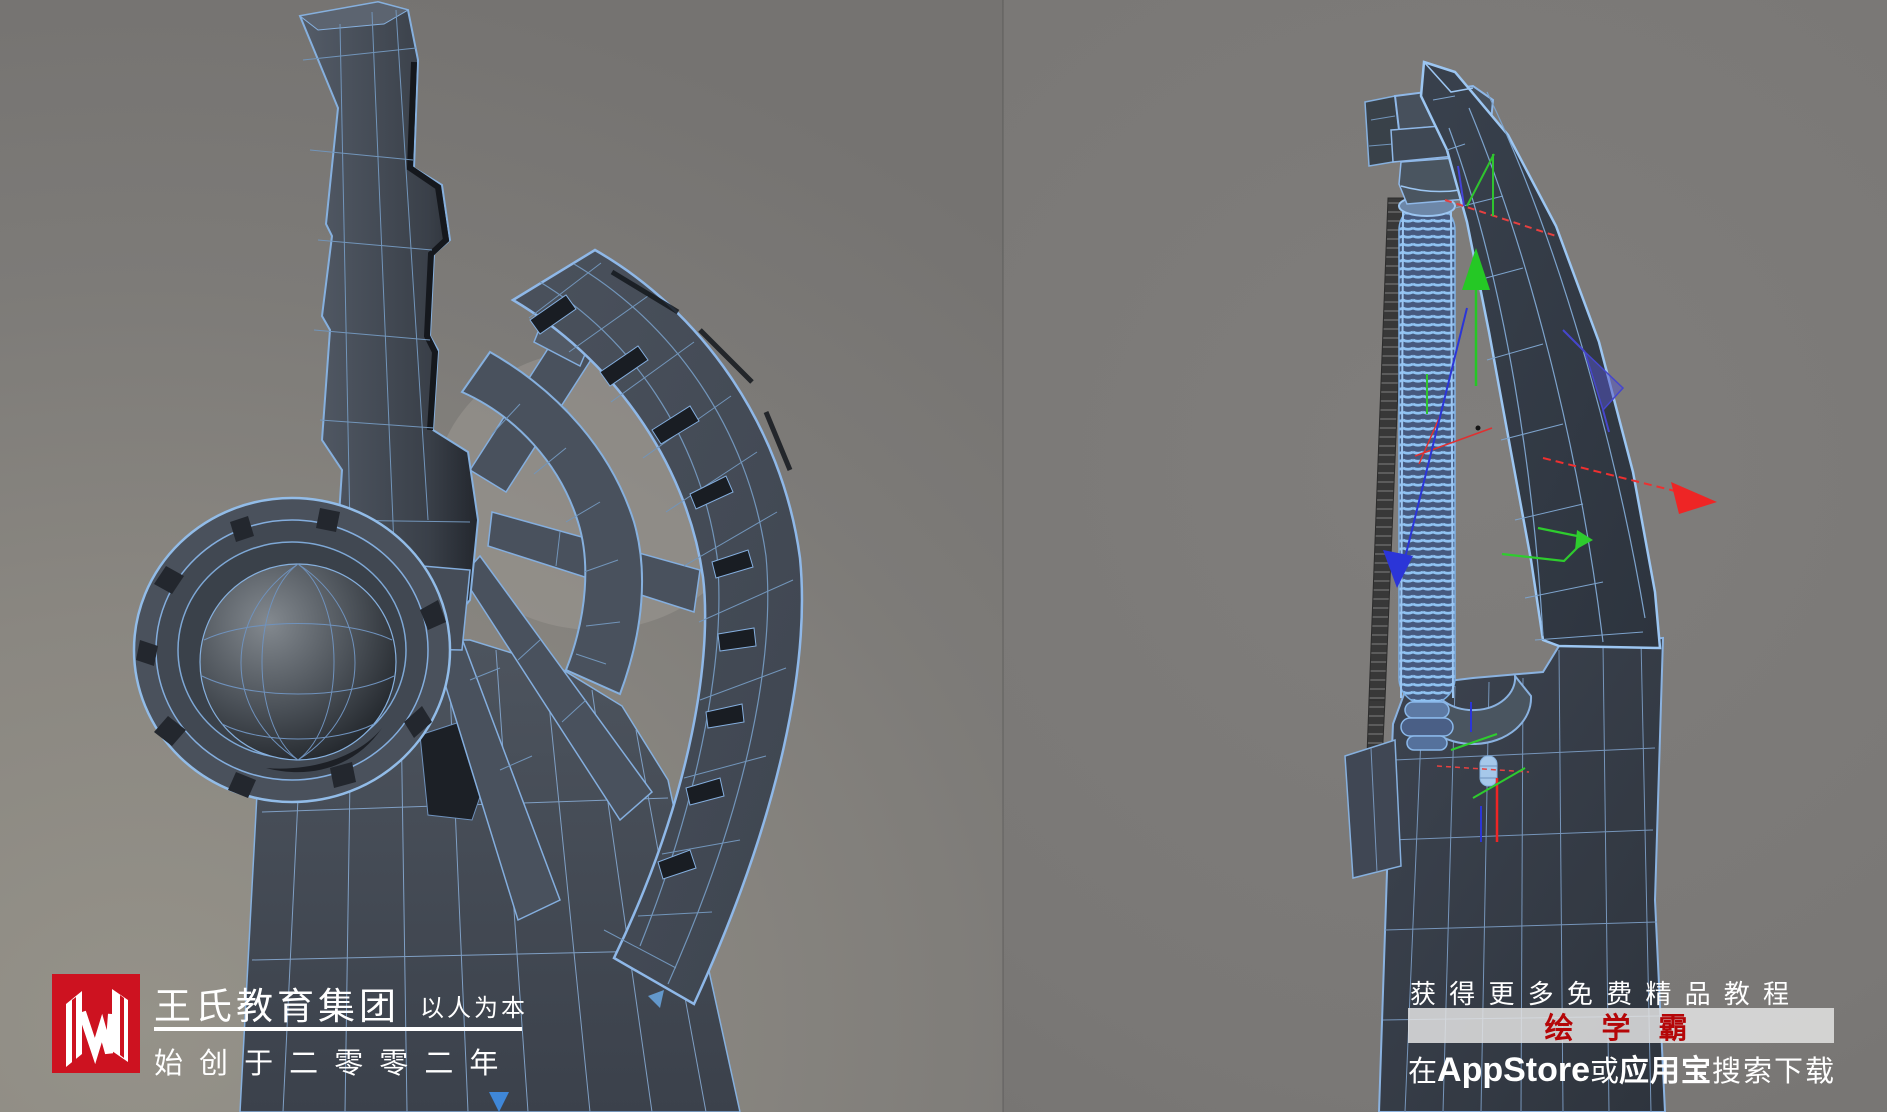 Image resolution: width=1887 pixels, height=1112 pixels. Describe the element at coordinates (1003, 556) in the screenshot. I see `viewport-divider` at that location.